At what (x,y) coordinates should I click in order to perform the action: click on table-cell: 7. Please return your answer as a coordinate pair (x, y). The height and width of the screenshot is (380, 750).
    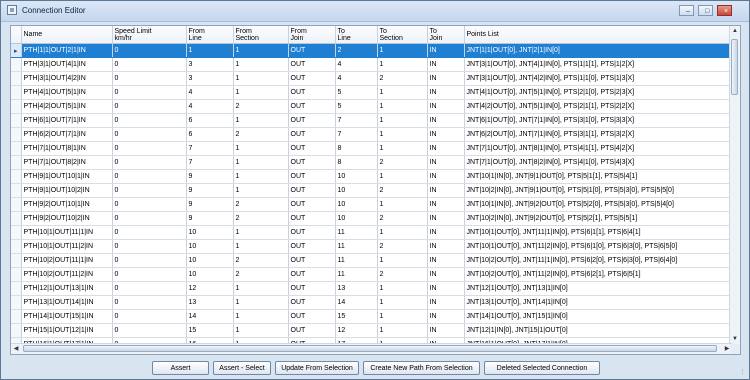
    Looking at the image, I should click on (210, 162).